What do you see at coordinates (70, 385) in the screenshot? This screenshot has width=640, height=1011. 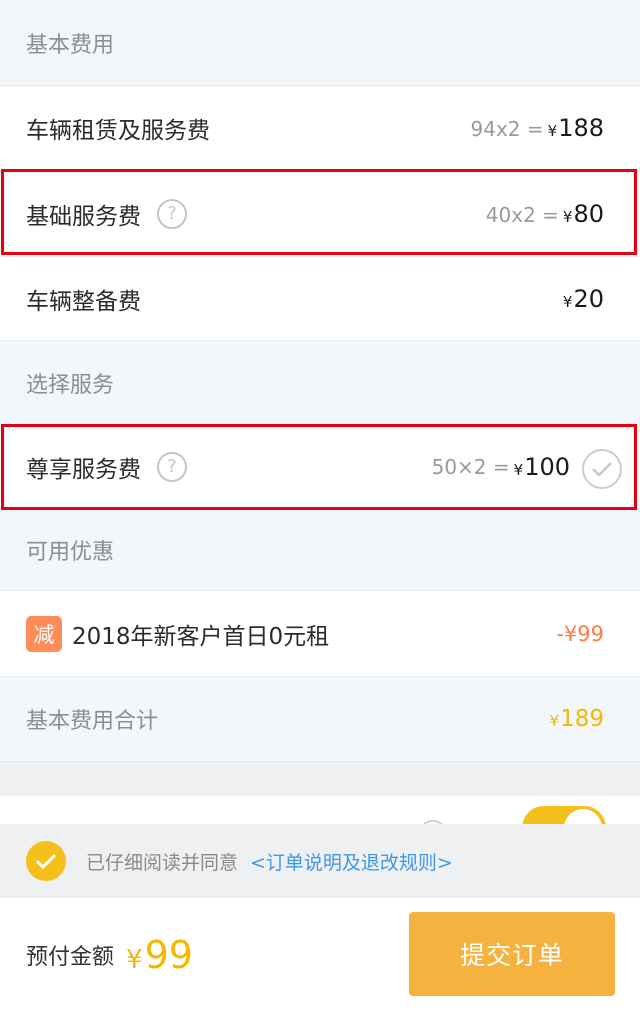 I see `section-title-select: 选择服务` at bounding box center [70, 385].